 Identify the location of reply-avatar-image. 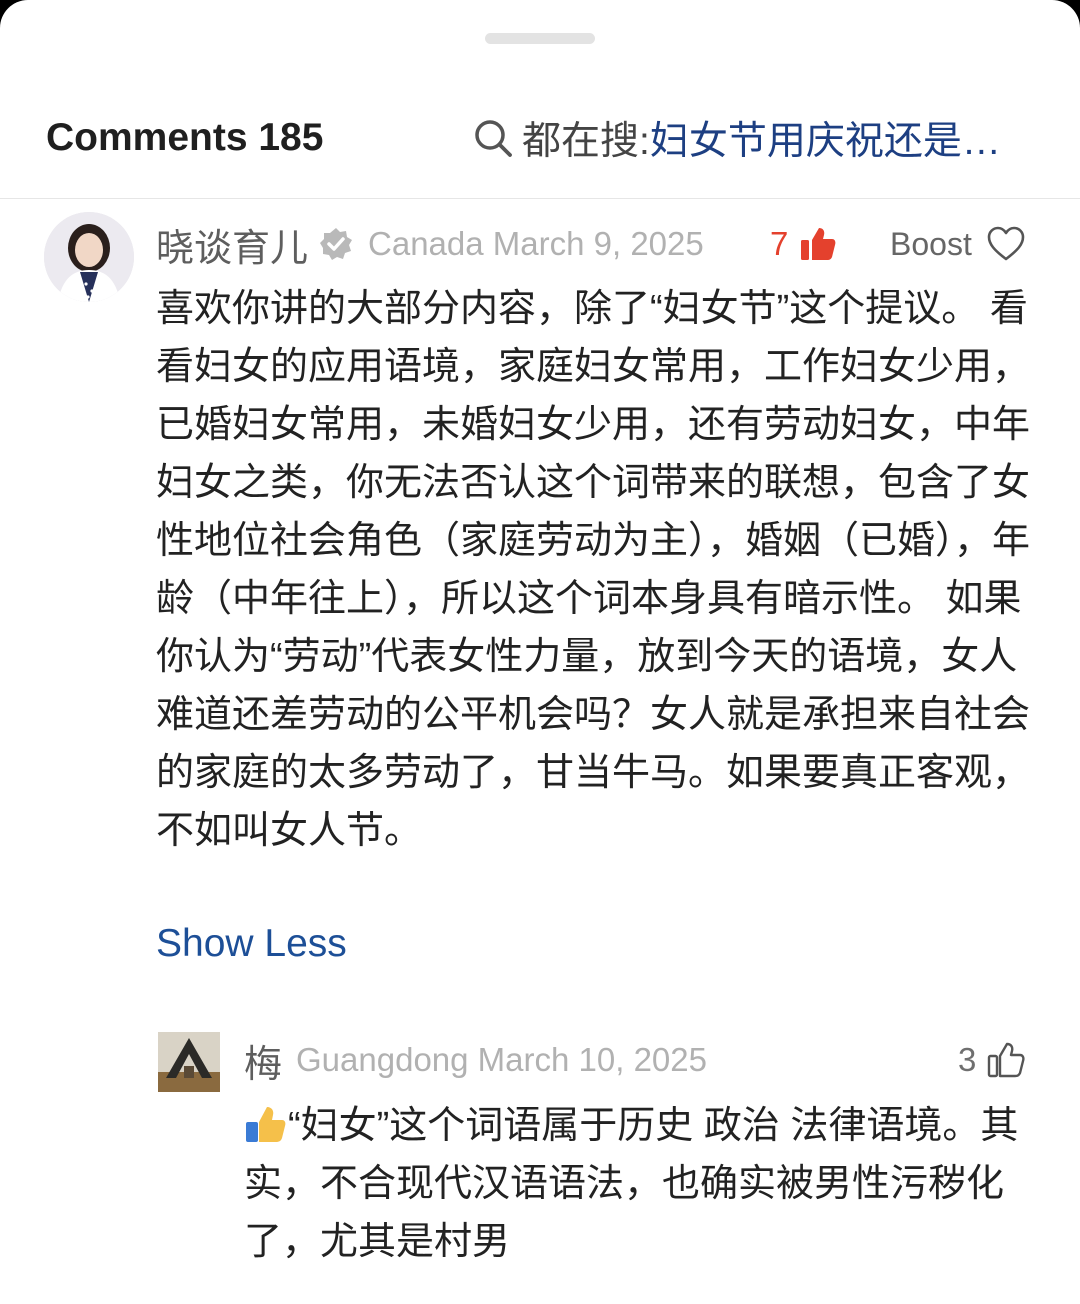
(189, 1062).